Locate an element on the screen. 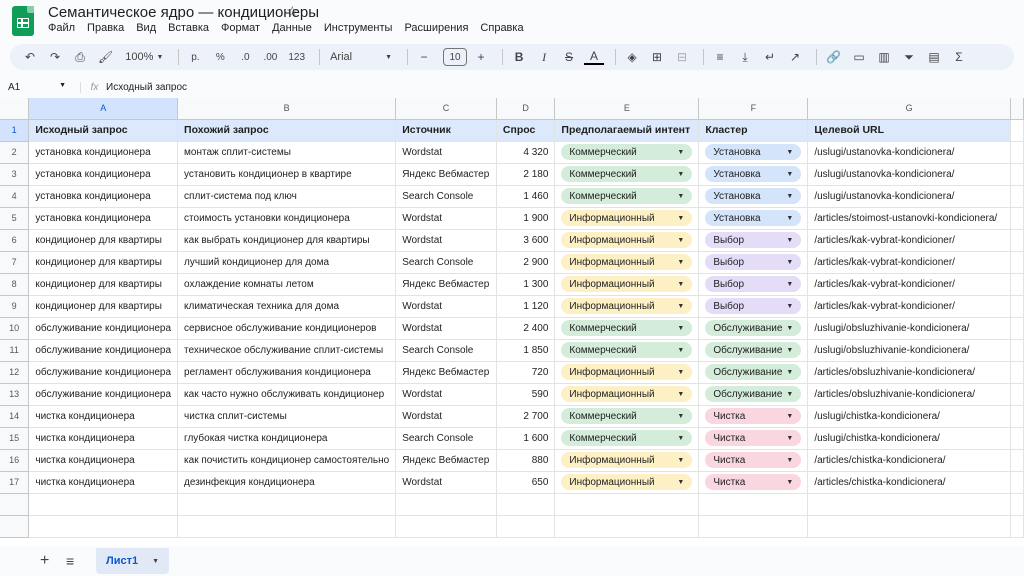 This screenshot has height=576, width=1024. volume-cell: 1 300 is located at coordinates (526, 284).